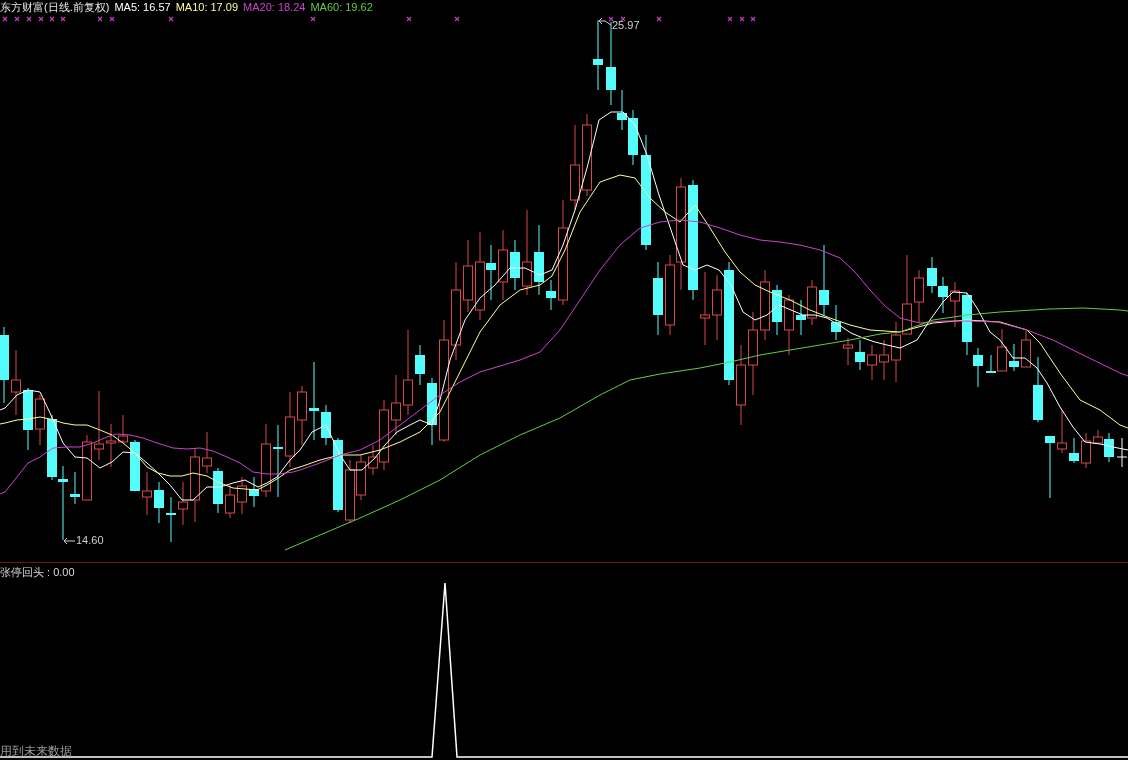 Image resolution: width=1128 pixels, height=760 pixels. What do you see at coordinates (274, 7) in the screenshot?
I see `moving-average-label: MA20: 18.24` at bounding box center [274, 7].